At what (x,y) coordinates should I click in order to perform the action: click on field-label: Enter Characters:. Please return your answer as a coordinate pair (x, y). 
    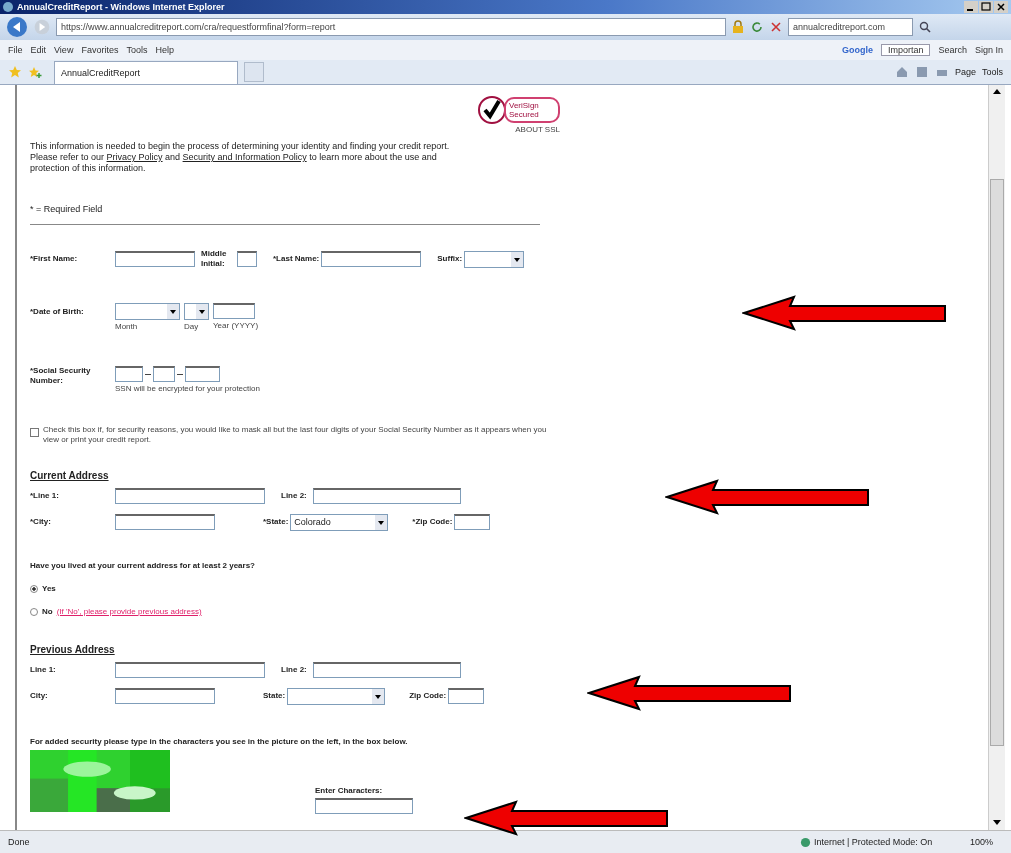
    Looking at the image, I should click on (349, 790).